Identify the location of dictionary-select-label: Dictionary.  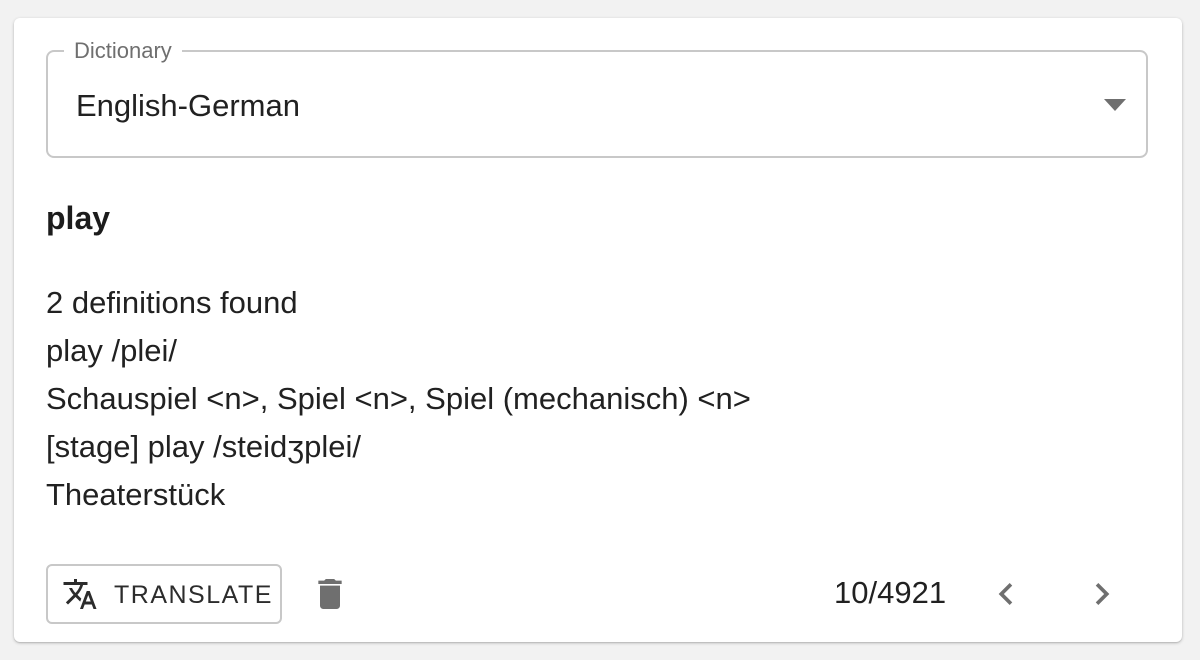
(123, 51).